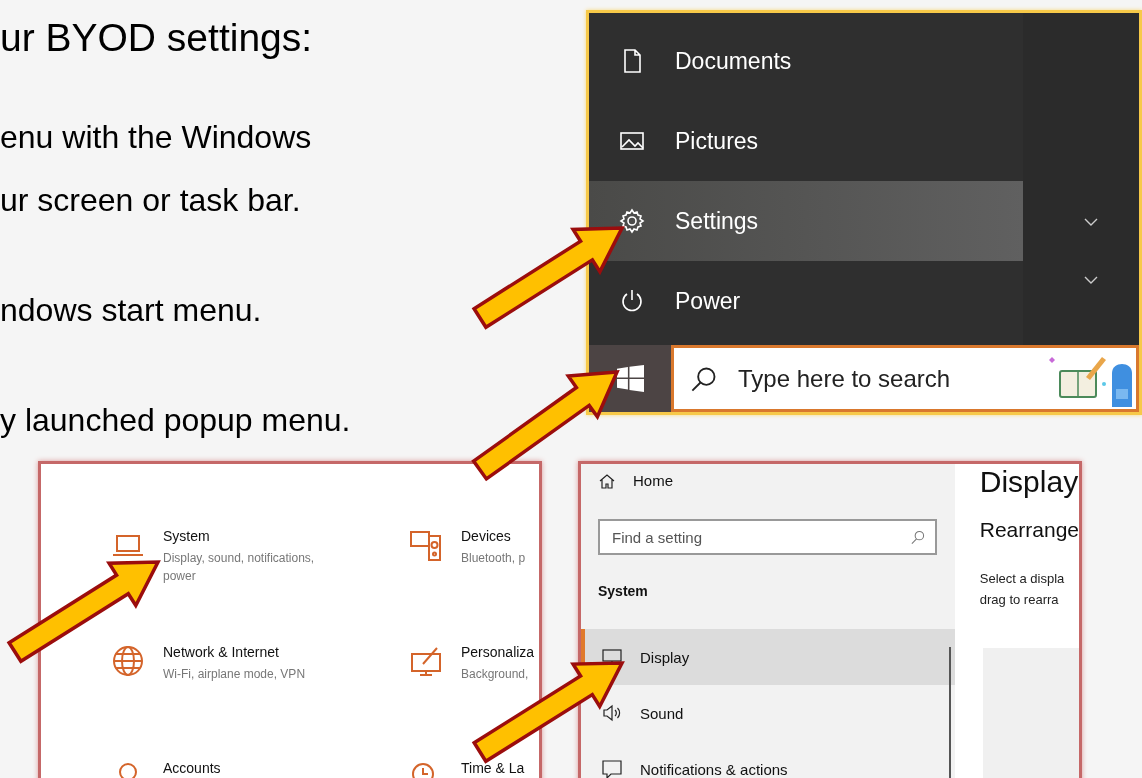 This screenshot has width=1142, height=778. I want to click on category-title: Personaliza, so click(498, 652).